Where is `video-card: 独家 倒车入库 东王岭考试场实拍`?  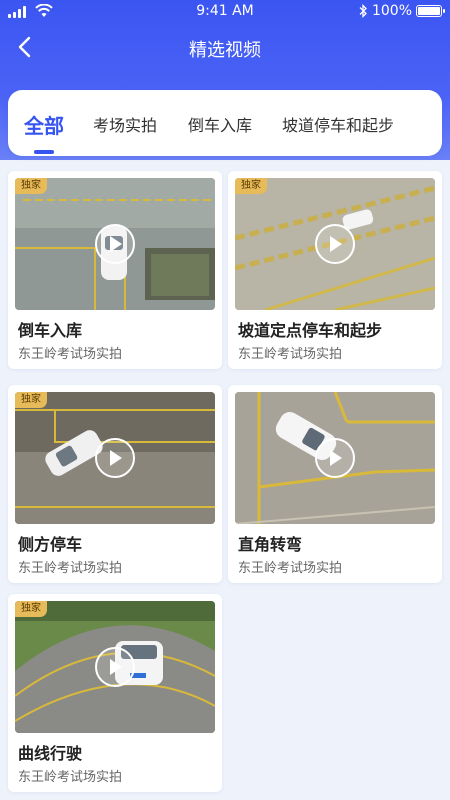 video-card: 独家 倒车入库 东王岭考试场实拍 is located at coordinates (115, 270).